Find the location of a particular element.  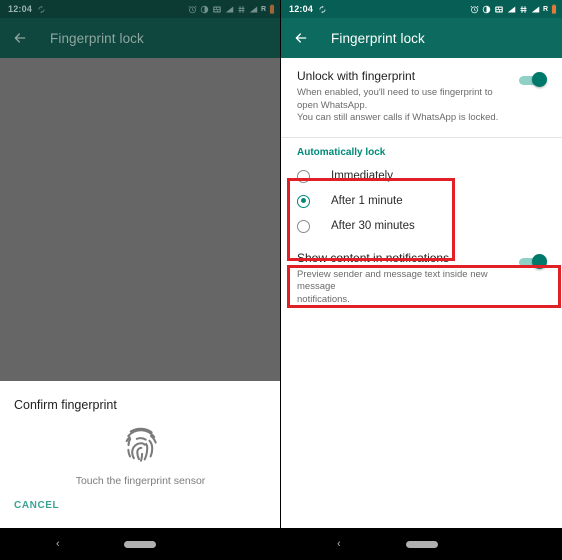

radio-label-immediately: Immediately is located at coordinates (362, 176).